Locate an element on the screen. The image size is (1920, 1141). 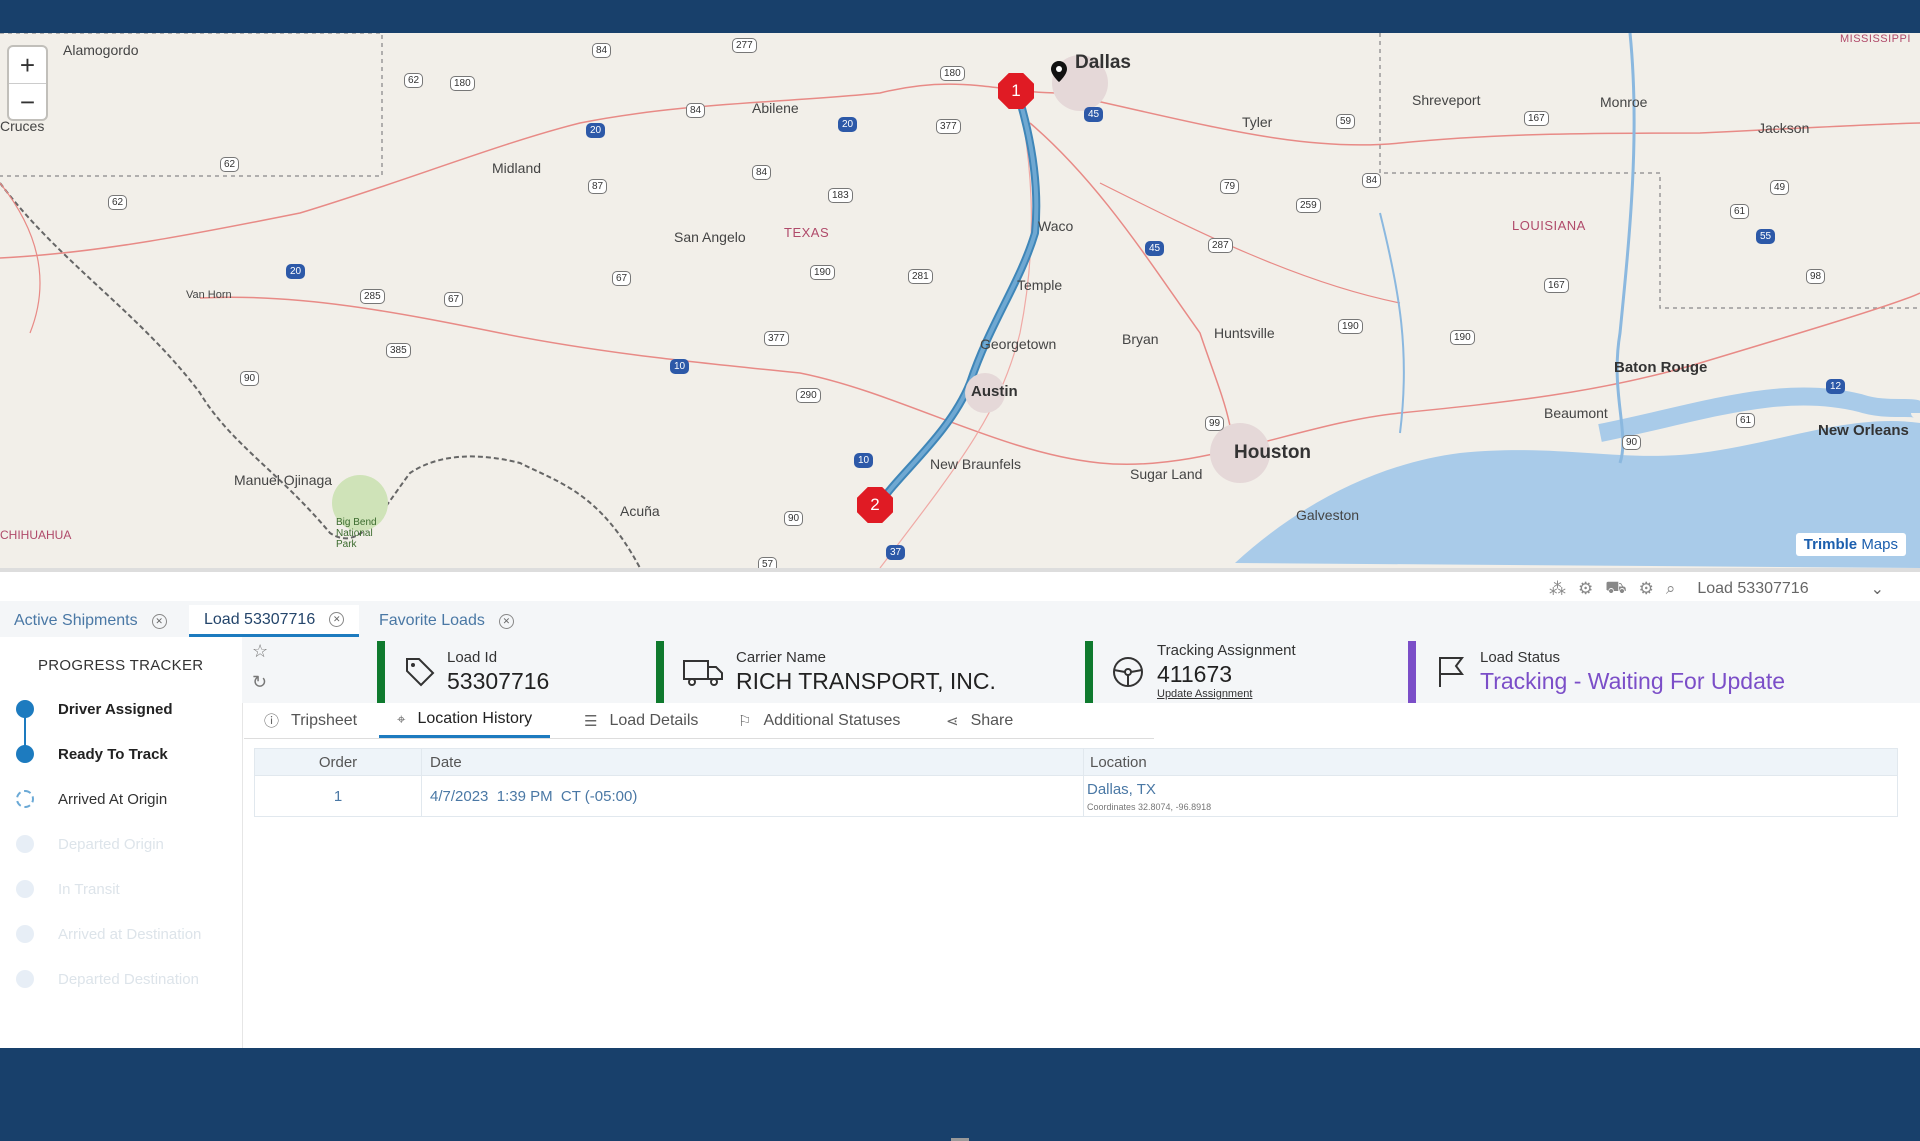
state-label: LOUISIANA is located at coordinates (1549, 225).